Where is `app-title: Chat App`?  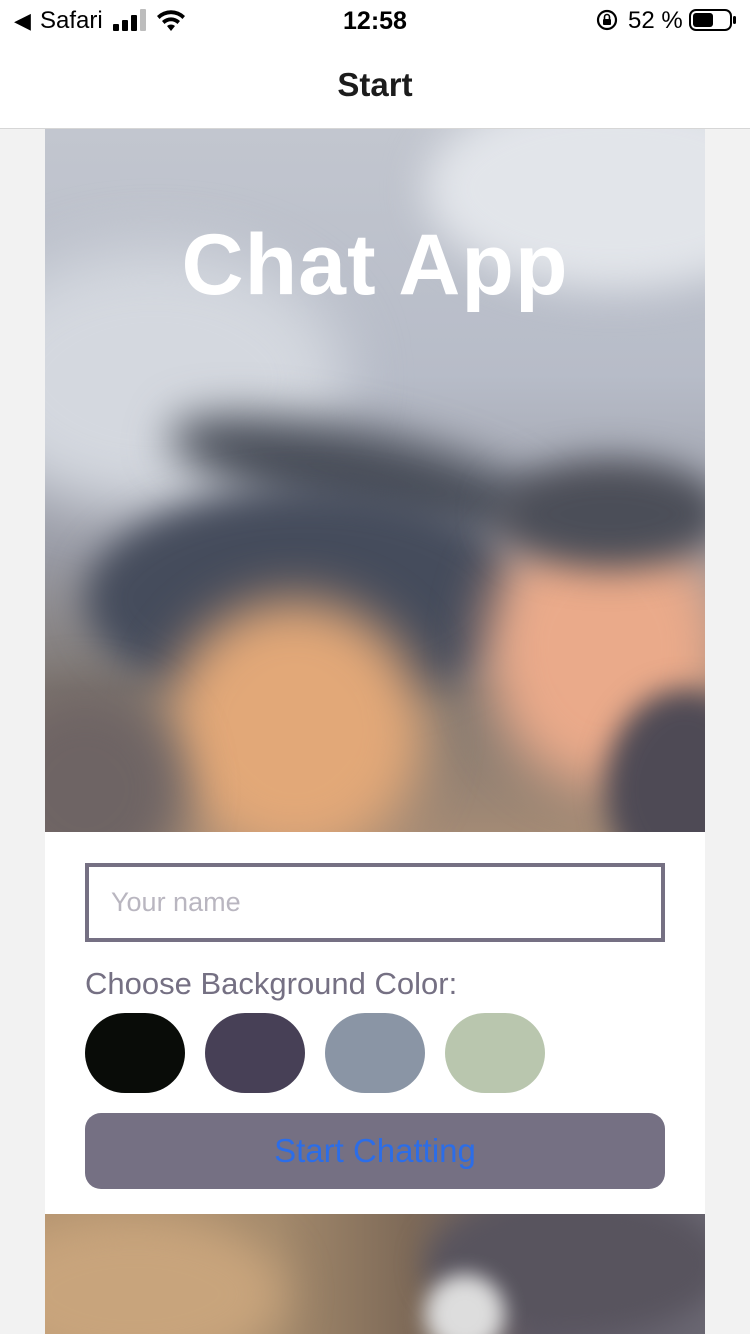 app-title: Chat App is located at coordinates (375, 265).